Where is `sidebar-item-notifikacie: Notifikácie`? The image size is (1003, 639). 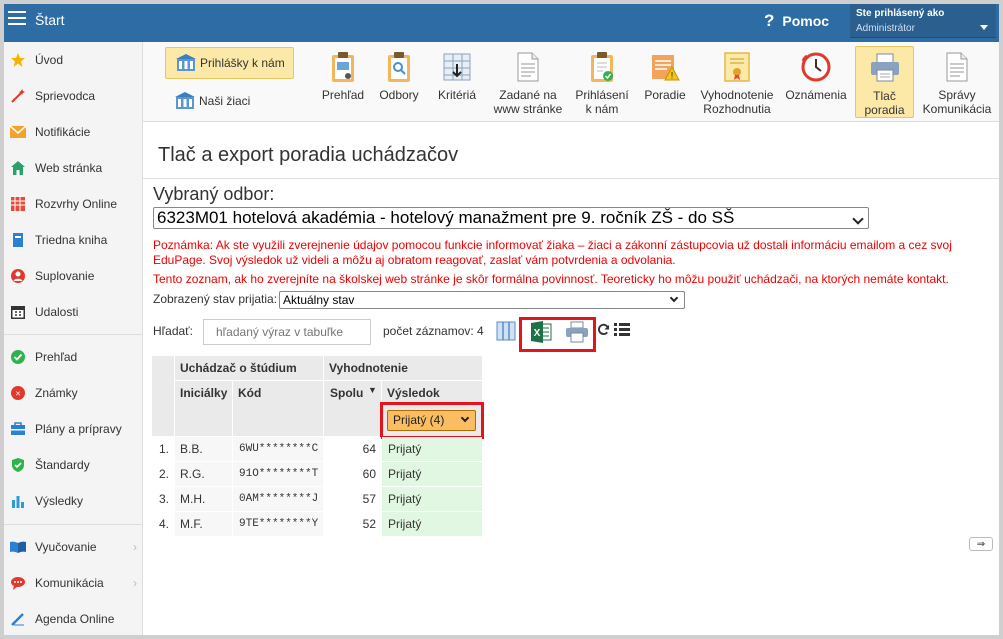
sidebar-item-notifikacie: Notifikácie is located at coordinates (73, 132).